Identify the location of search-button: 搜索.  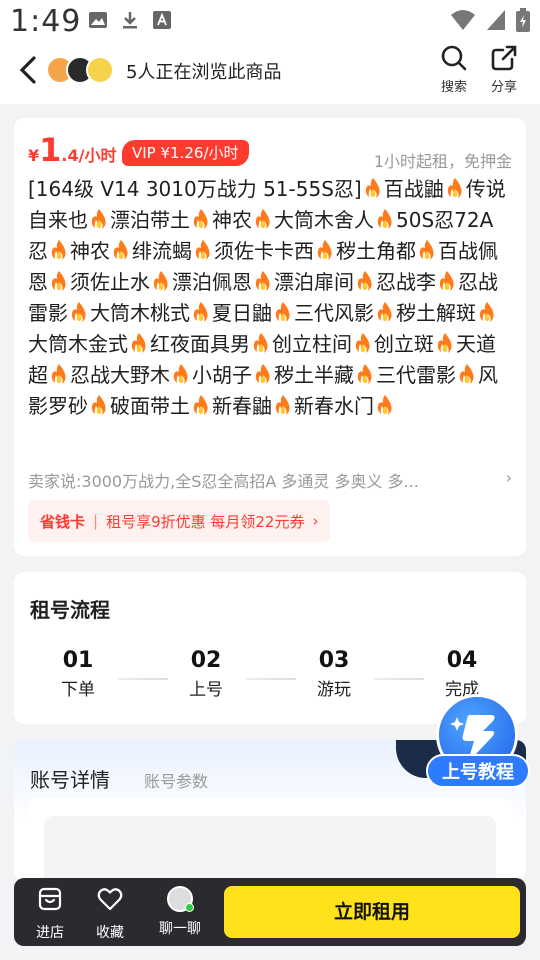
(454, 69).